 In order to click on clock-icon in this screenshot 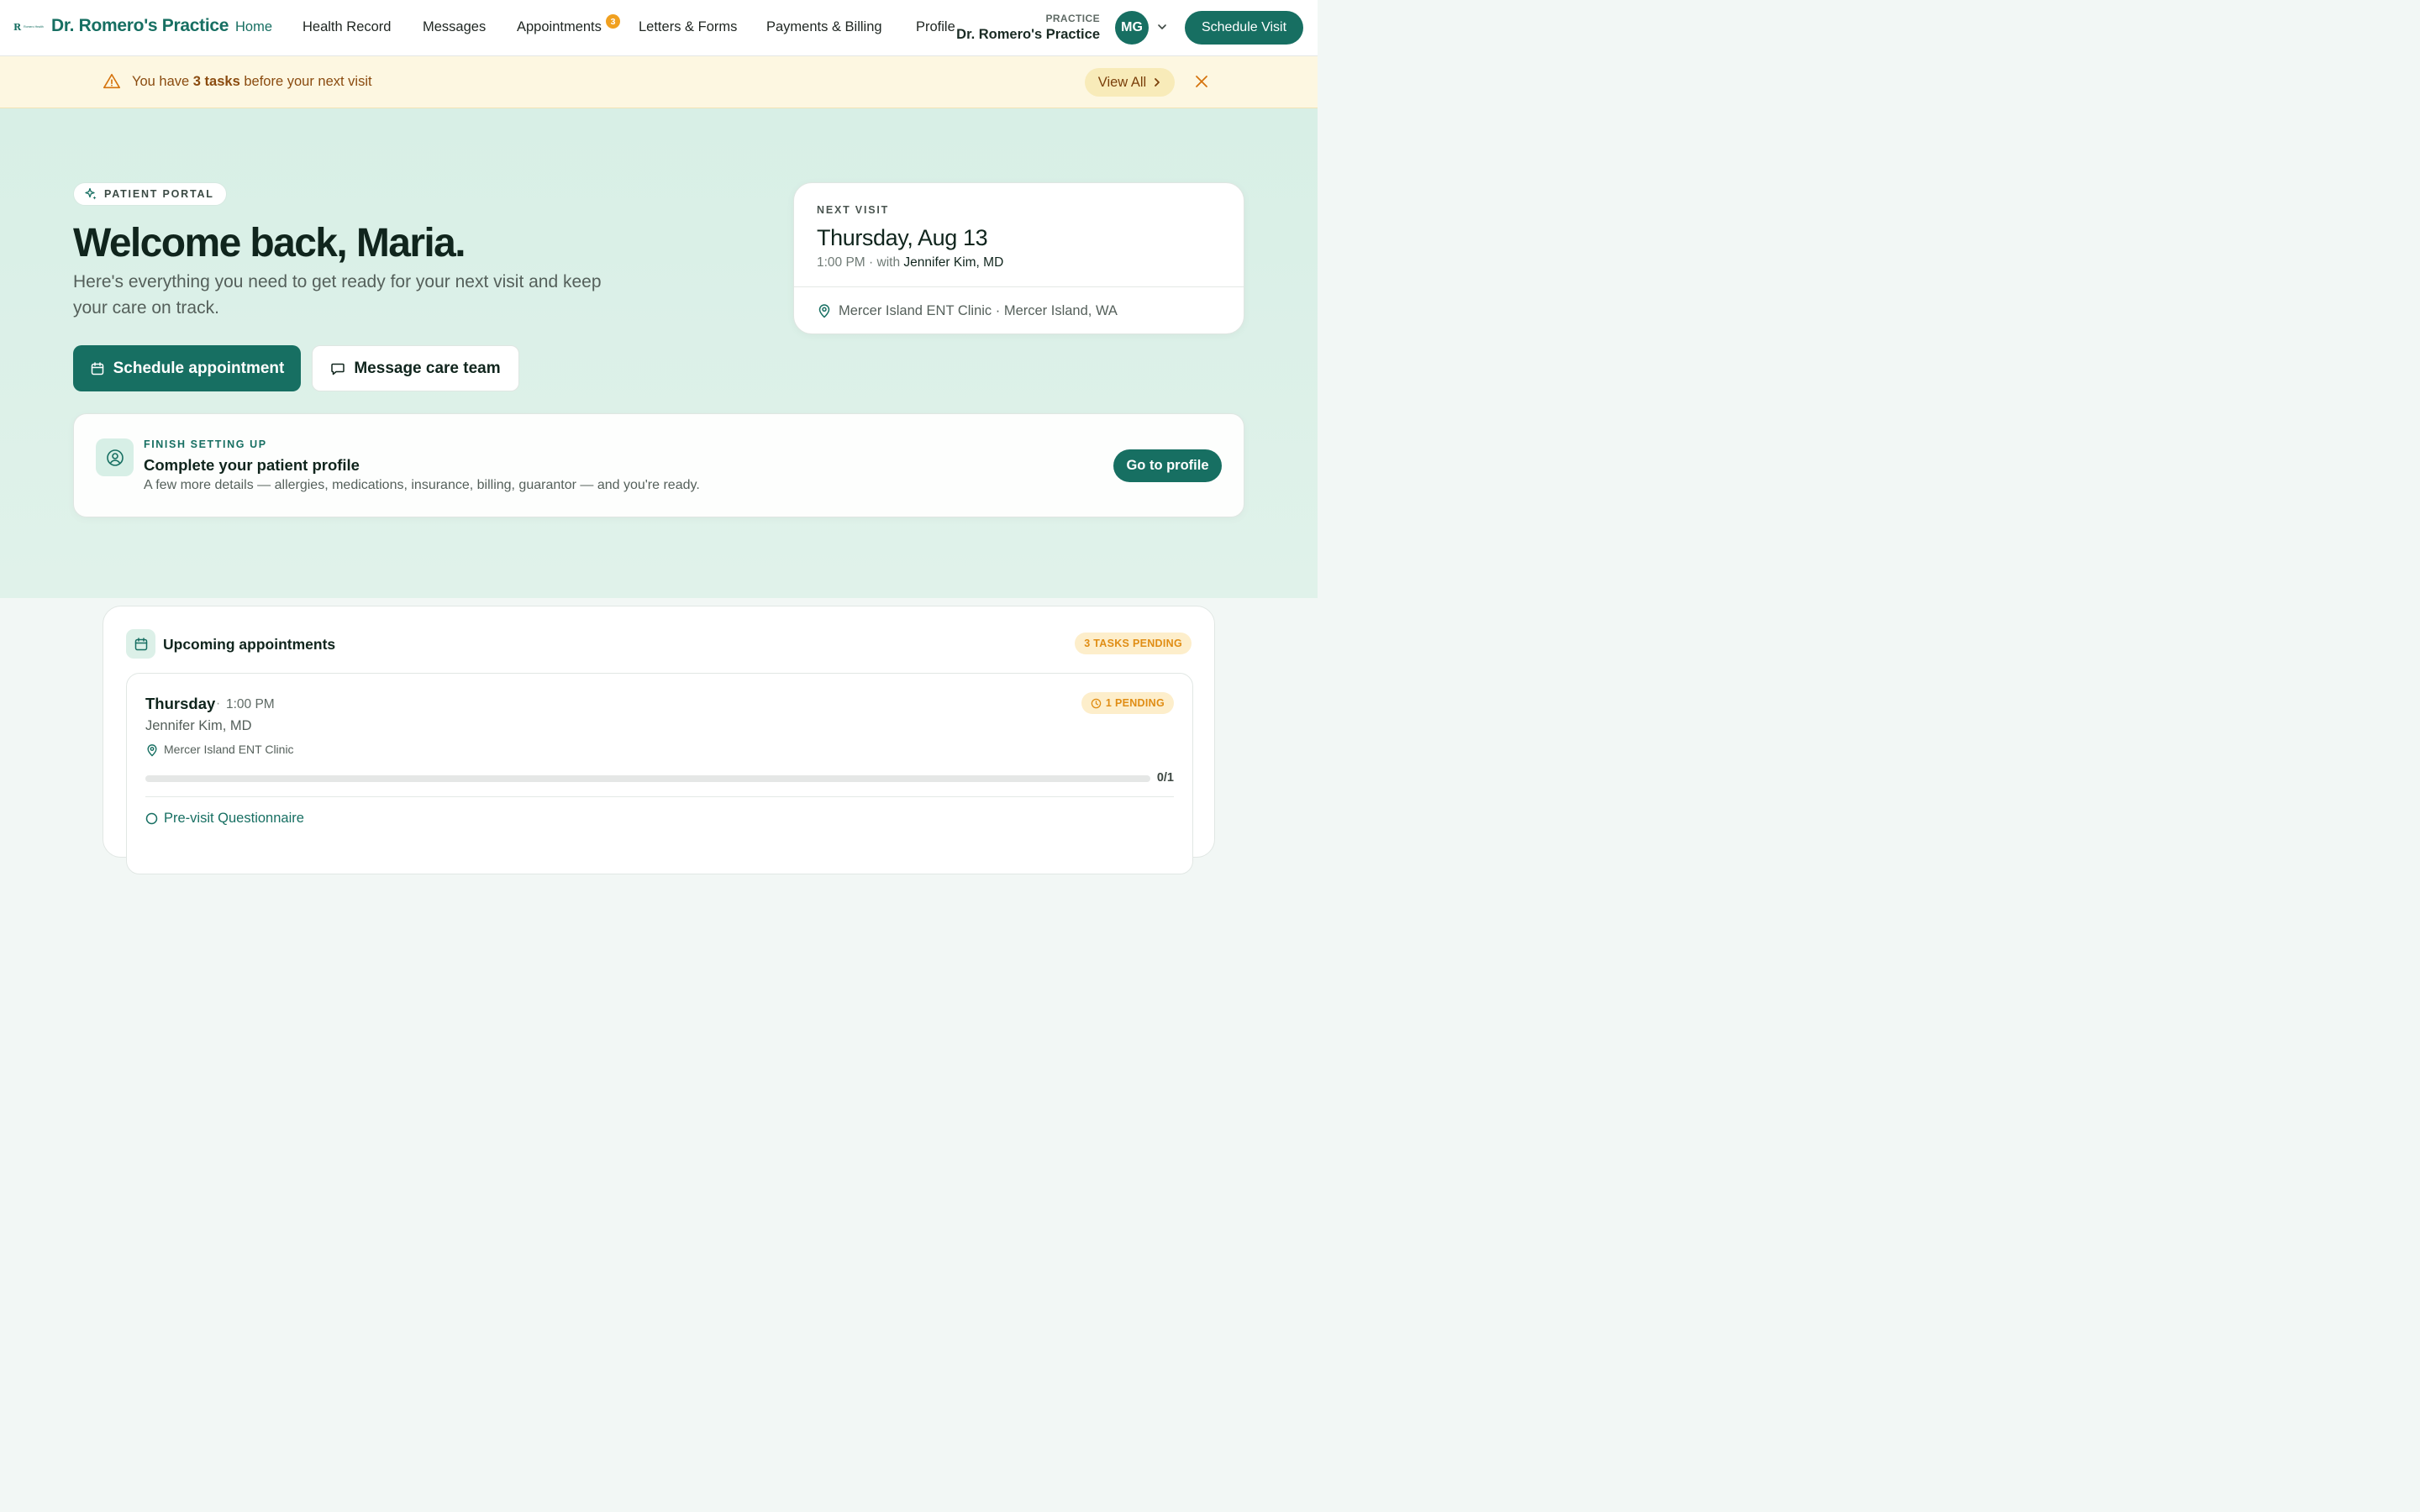, I will do `click(1096, 703)`.